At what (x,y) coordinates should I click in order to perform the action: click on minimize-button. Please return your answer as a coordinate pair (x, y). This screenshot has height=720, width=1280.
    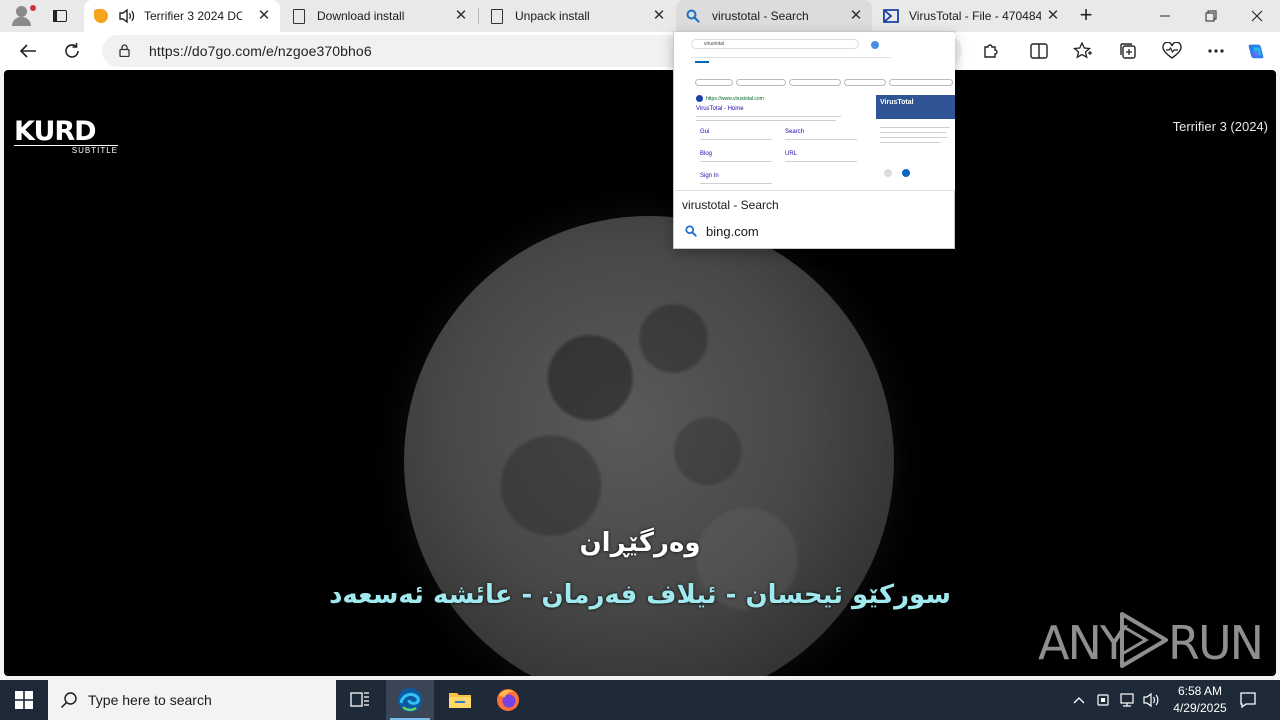
    Looking at the image, I should click on (1165, 16).